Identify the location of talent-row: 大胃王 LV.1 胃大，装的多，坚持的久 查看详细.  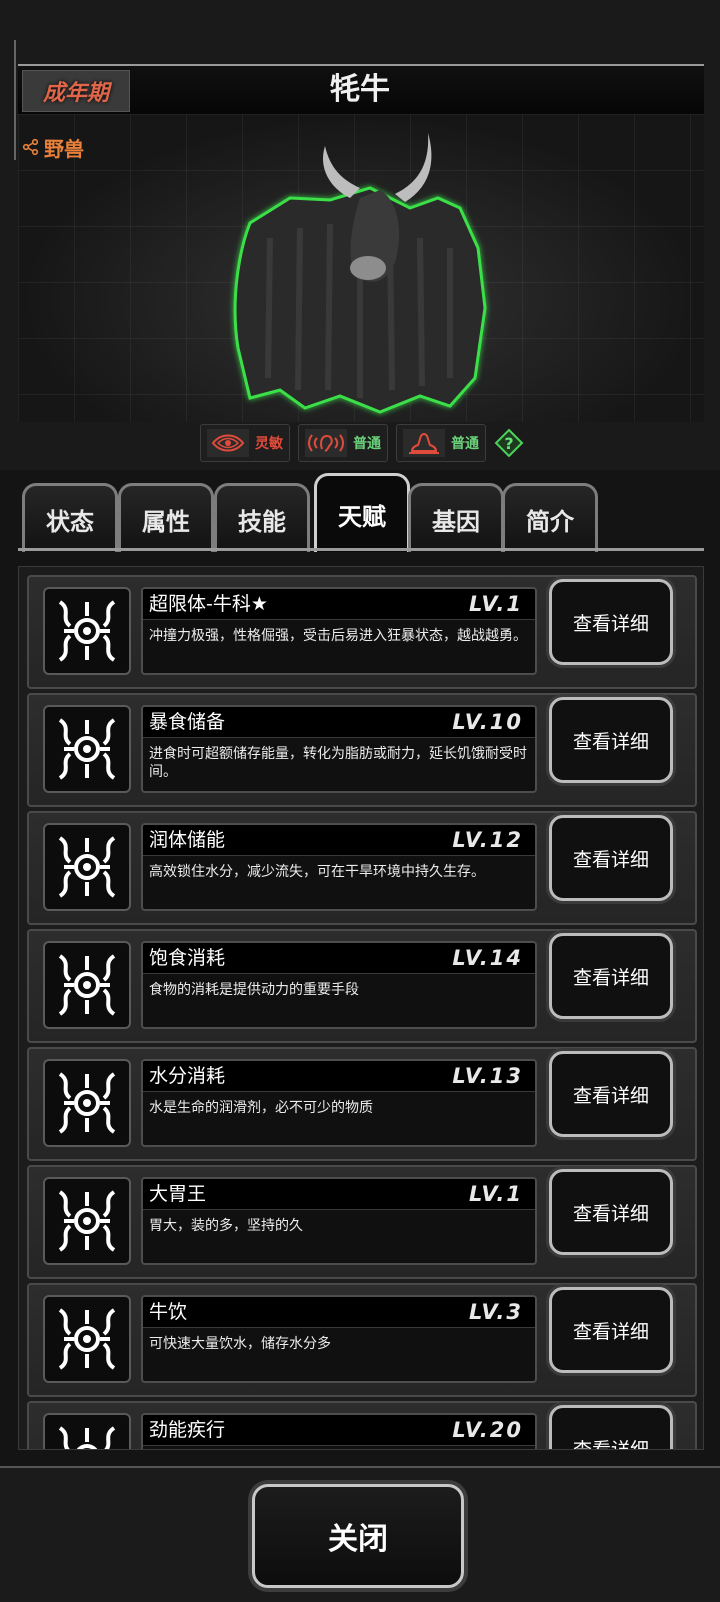
(362, 1222).